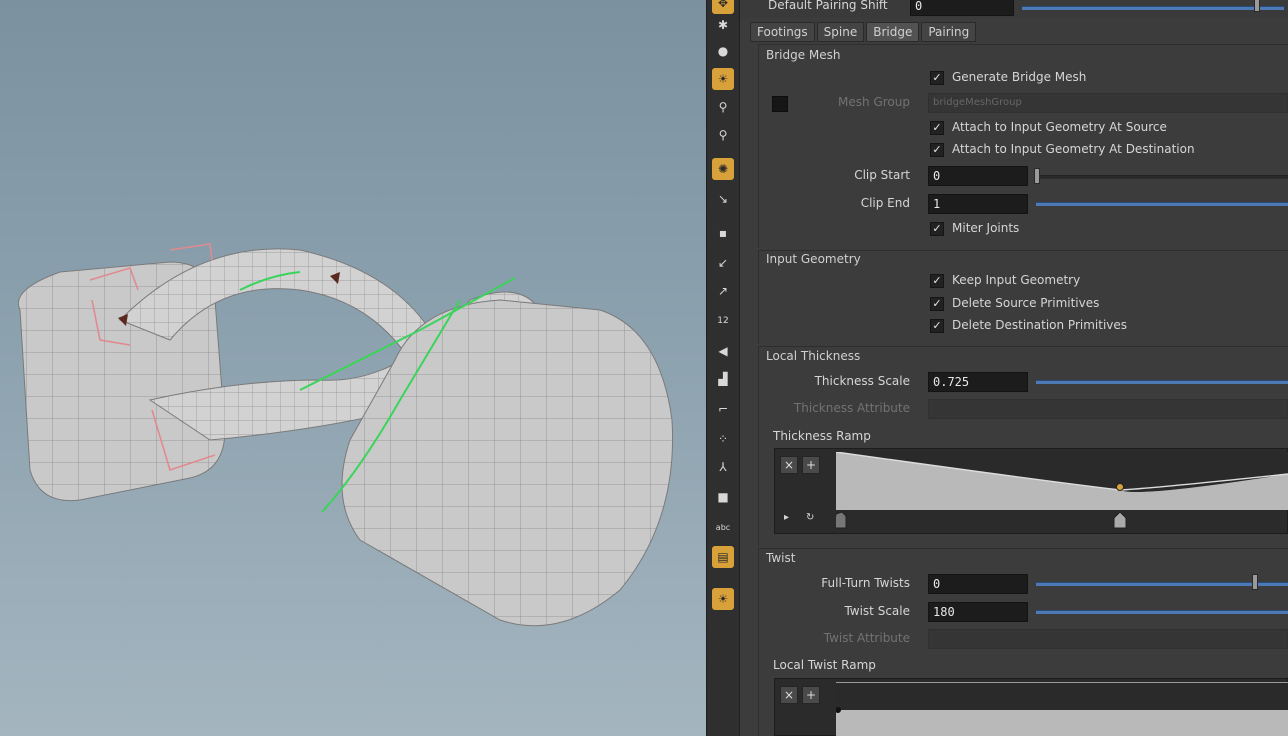  Describe the element at coordinates (978, 382) in the screenshot. I see `thickness-scale-field: 0.725` at that location.